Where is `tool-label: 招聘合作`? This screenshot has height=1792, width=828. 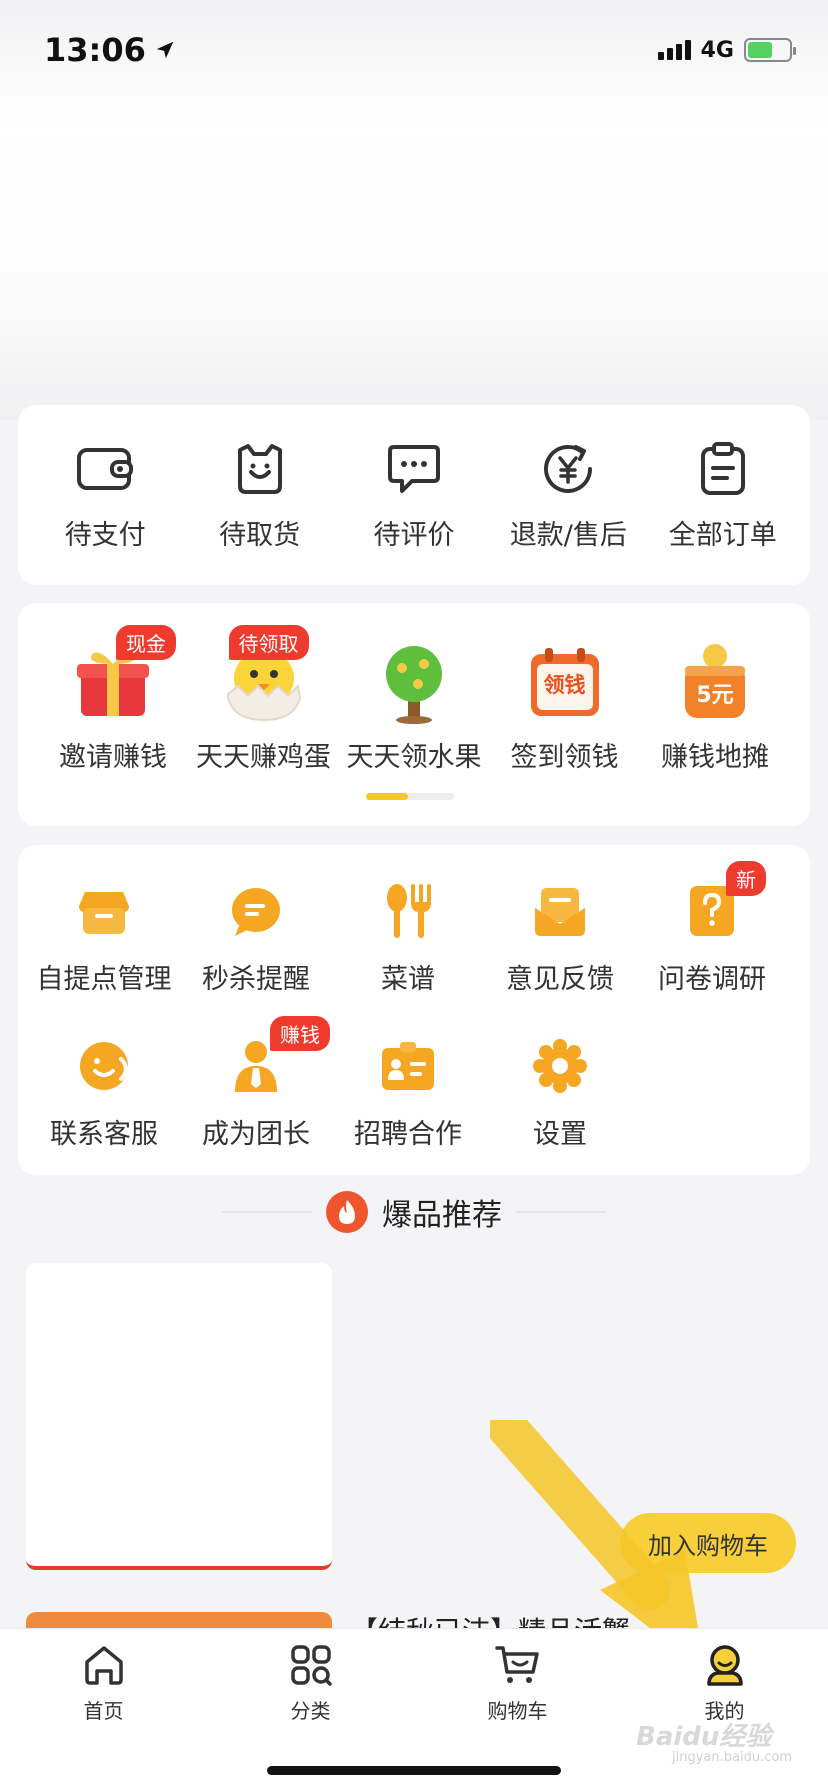 tool-label: 招聘合作 is located at coordinates (408, 1134).